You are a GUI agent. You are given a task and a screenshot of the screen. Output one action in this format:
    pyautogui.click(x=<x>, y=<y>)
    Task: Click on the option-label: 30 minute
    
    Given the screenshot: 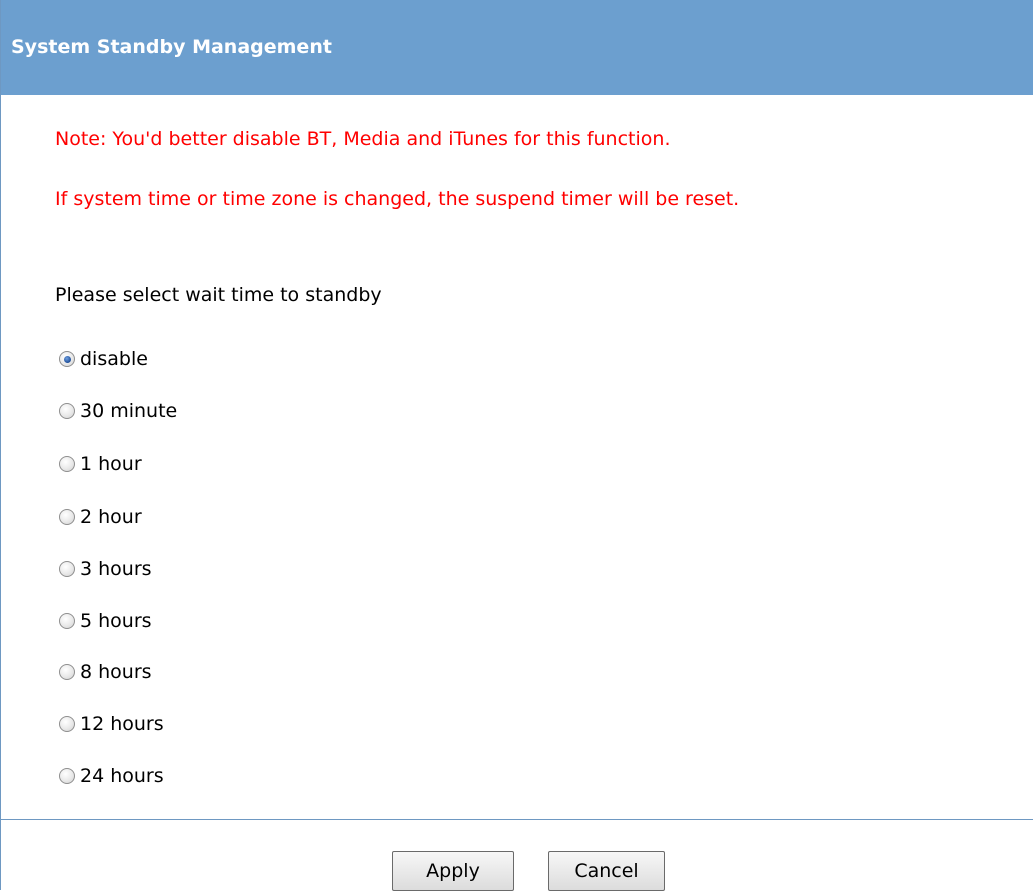 What is the action you would take?
    pyautogui.click(x=129, y=411)
    